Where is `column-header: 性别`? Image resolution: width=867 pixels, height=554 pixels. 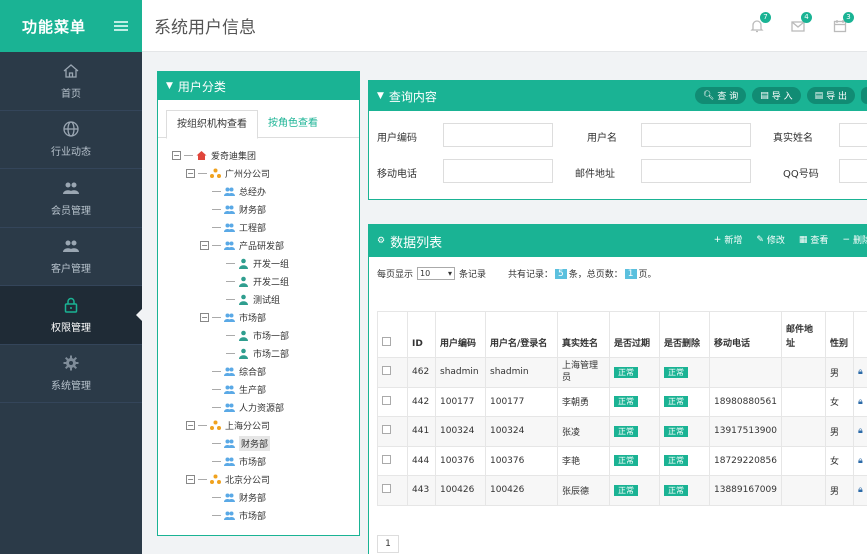 column-header: 性别 is located at coordinates (839, 334).